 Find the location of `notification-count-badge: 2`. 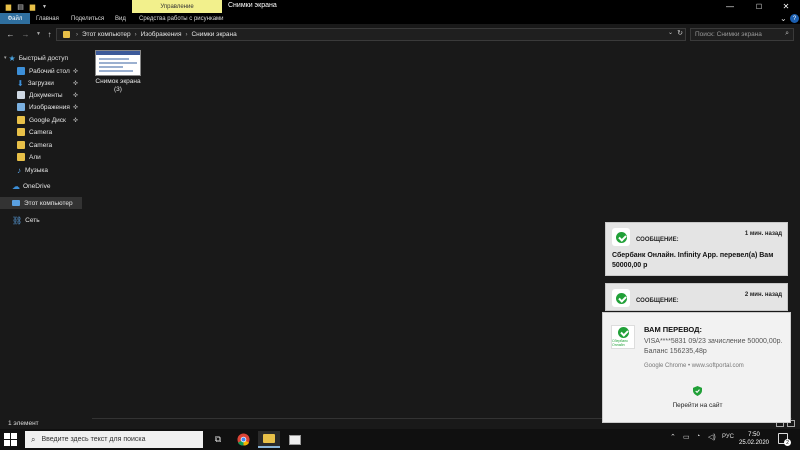

notification-count-badge: 2 is located at coordinates (787, 442).